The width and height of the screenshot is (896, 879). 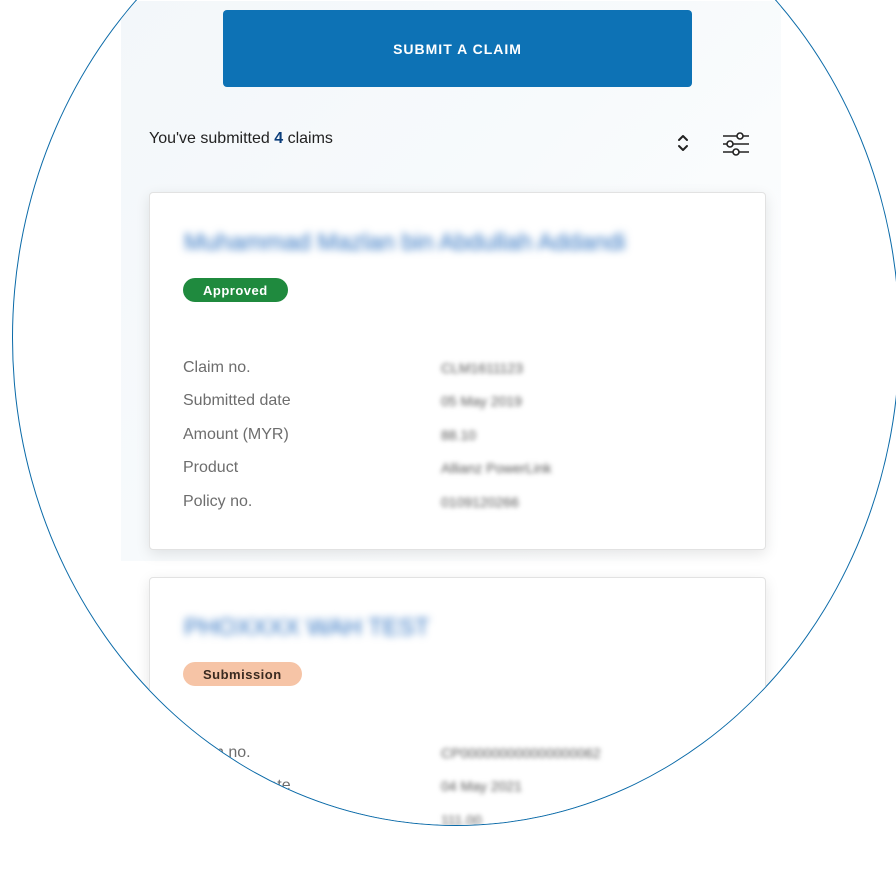 I want to click on filter-icon, so click(x=736, y=144).